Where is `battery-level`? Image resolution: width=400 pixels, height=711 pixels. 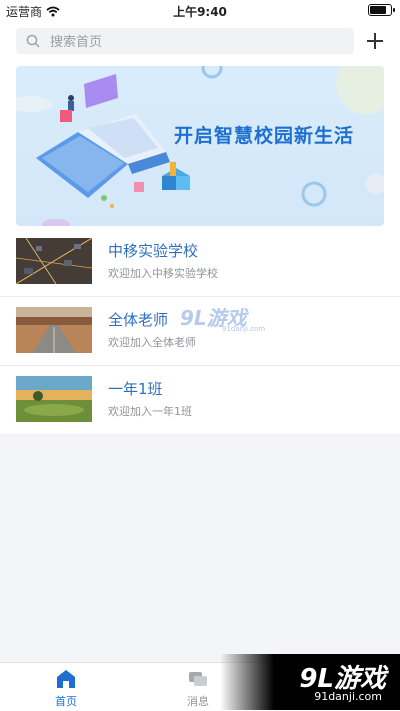
battery-level is located at coordinates (378, 10).